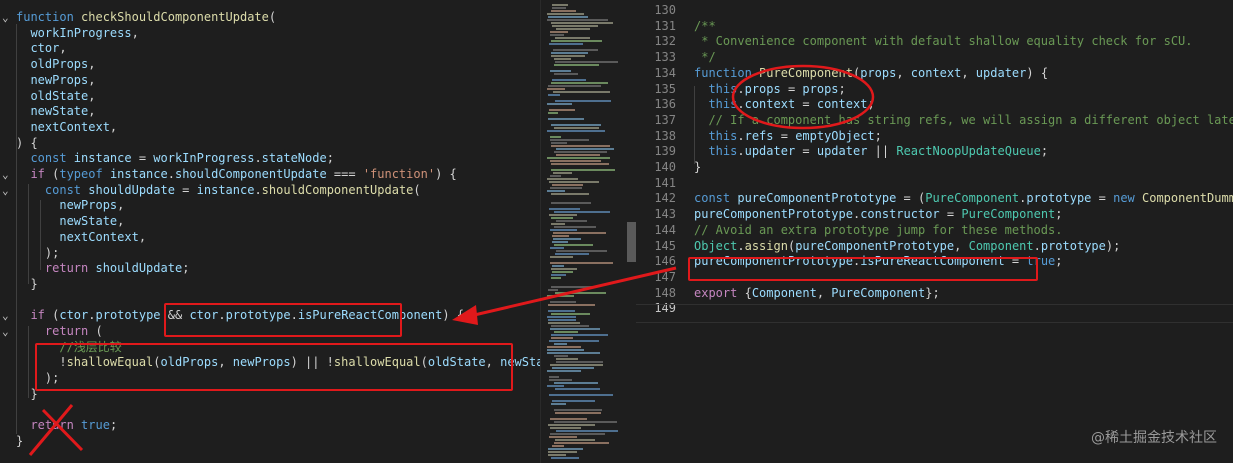  Describe the element at coordinates (573, 292) in the screenshot. I see `arrow-annotation` at that location.